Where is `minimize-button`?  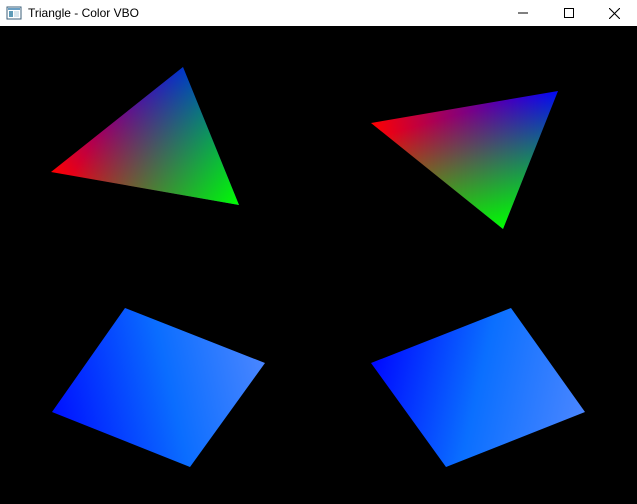 minimize-button is located at coordinates (523, 13).